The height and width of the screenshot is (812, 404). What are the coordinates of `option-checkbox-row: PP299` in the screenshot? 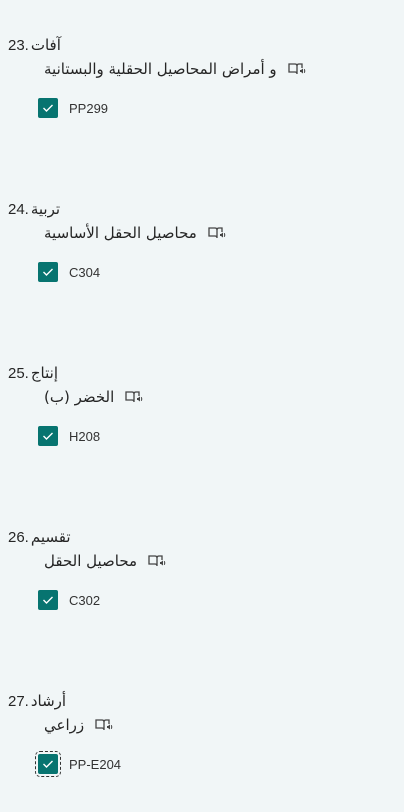 It's located at (73, 108).